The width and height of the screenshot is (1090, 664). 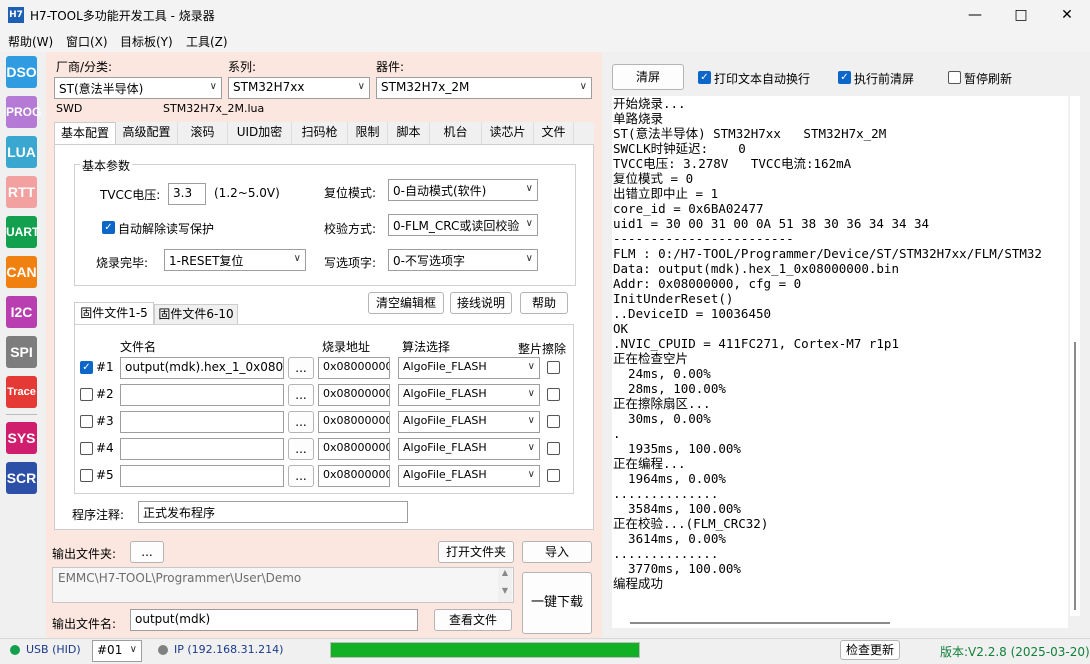 What do you see at coordinates (21, 392) in the screenshot?
I see `sidebar-trace-button: Trace` at bounding box center [21, 392].